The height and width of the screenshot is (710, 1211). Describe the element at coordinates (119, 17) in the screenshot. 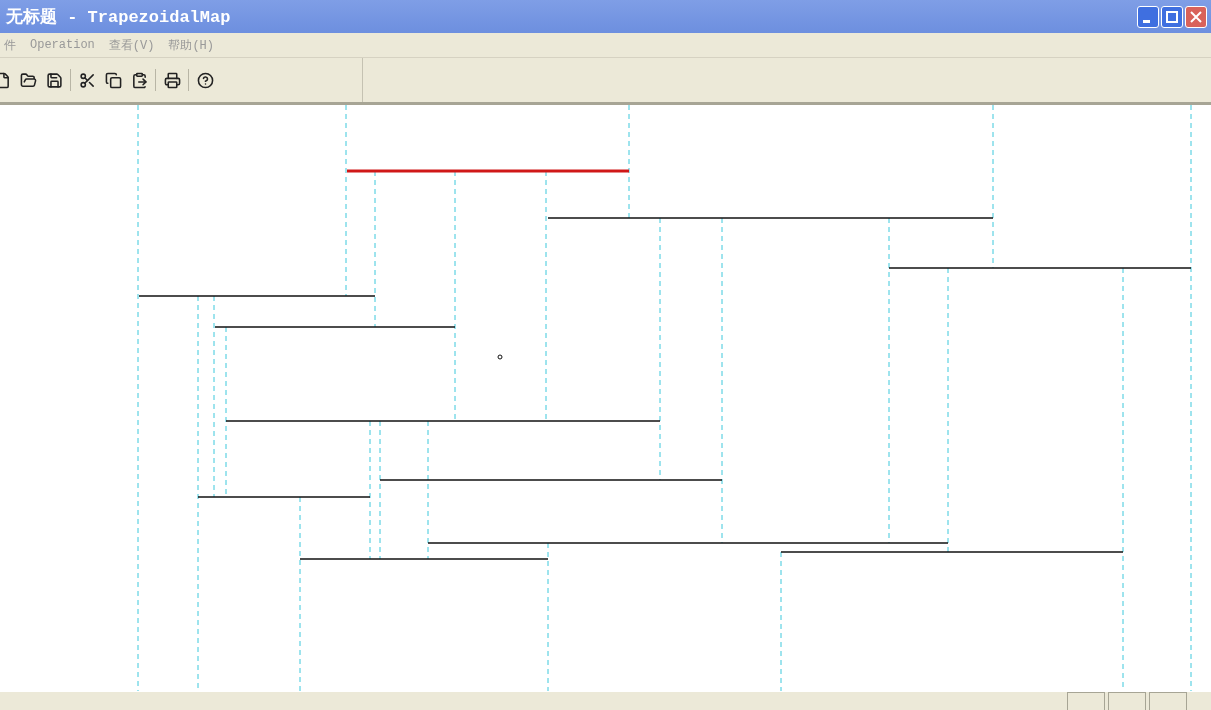

I see `window-title: 无标题 - TrapezoidalMap` at that location.